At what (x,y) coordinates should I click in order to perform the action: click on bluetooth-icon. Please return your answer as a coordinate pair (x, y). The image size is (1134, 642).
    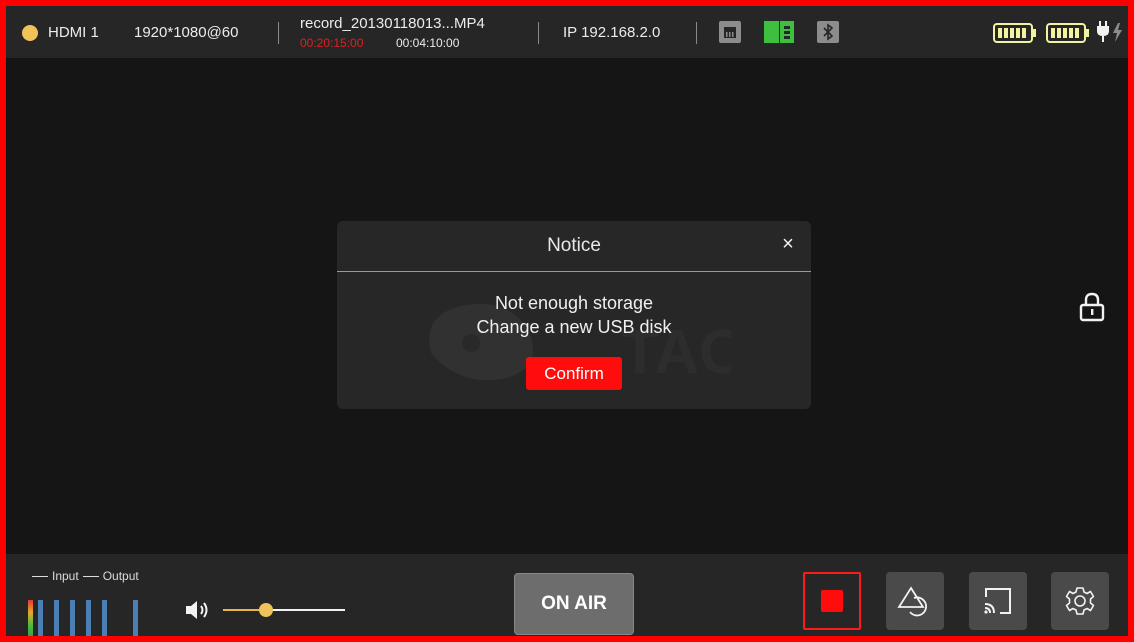
    Looking at the image, I should click on (828, 32).